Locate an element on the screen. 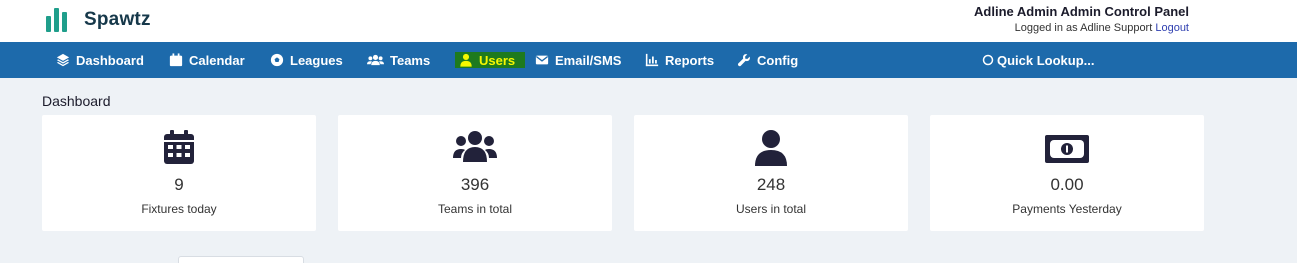 The image size is (1297, 263). chart-icon is located at coordinates (652, 60).